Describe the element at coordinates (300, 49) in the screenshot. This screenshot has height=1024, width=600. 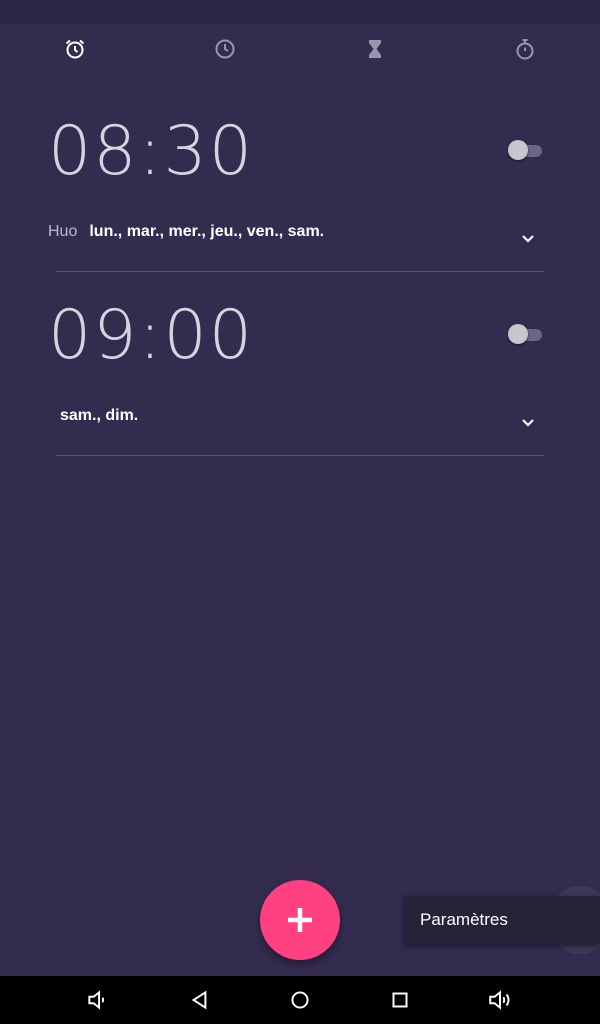
I see `tab-bar` at that location.